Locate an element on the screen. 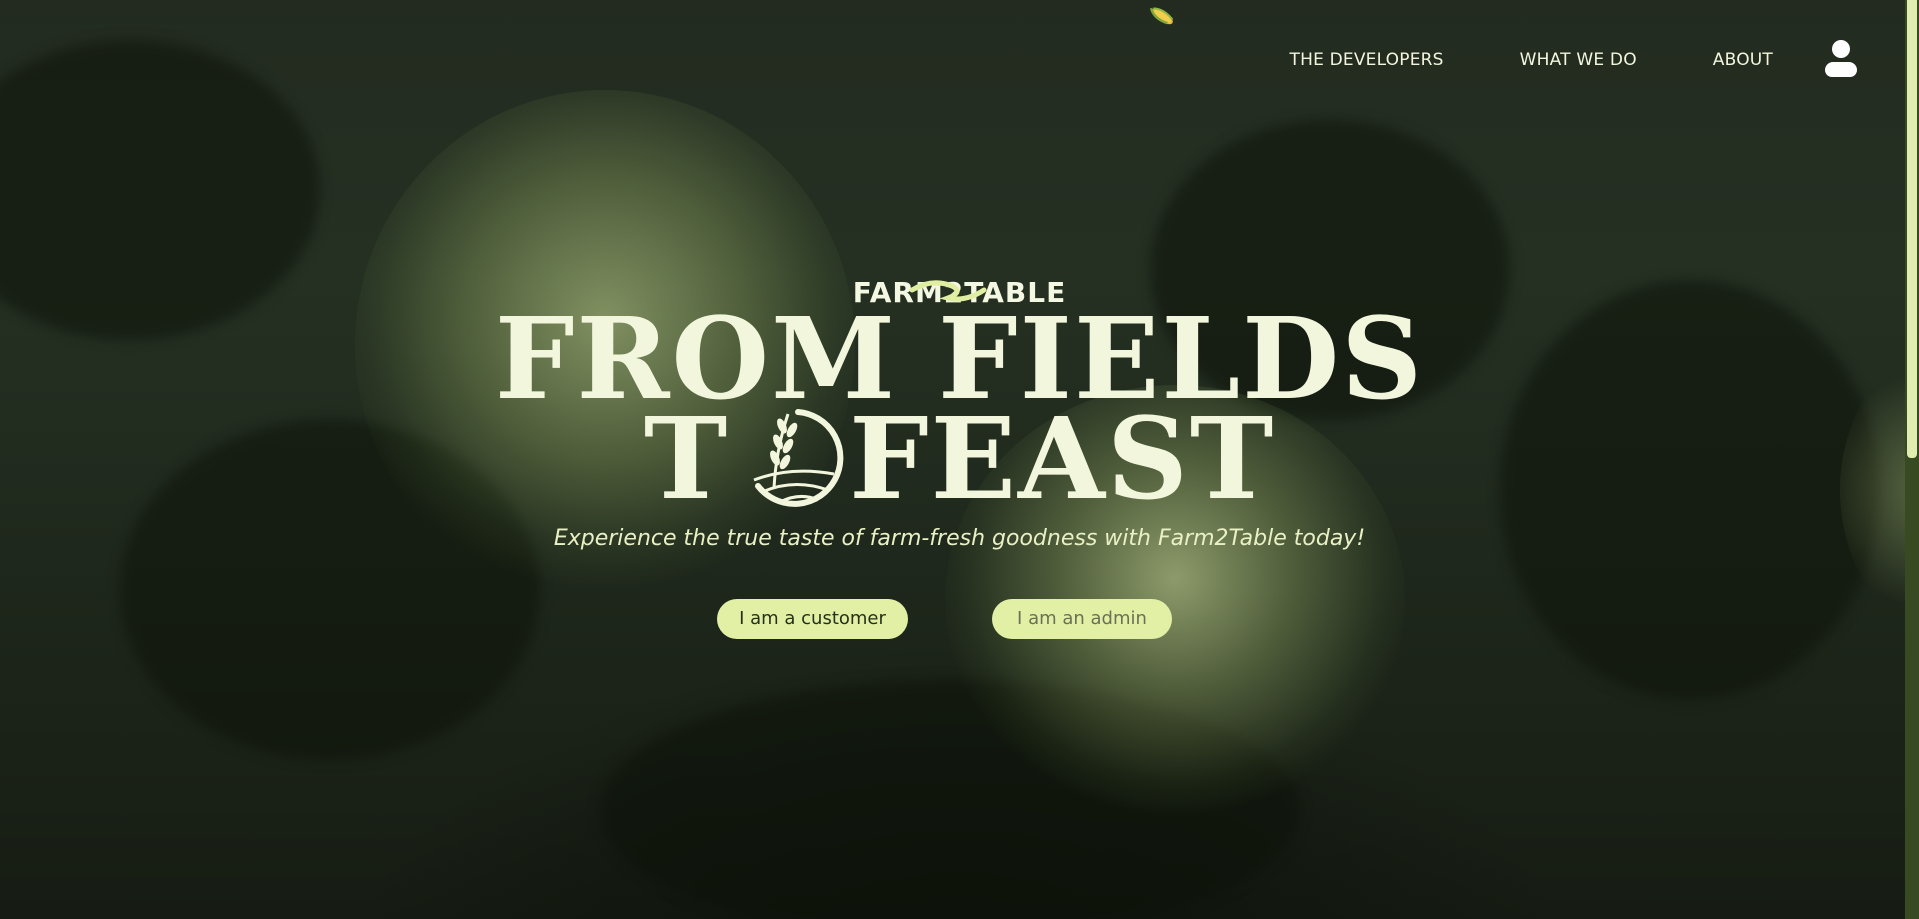 This screenshot has height=919, width=1919. wheat-icon is located at coordinates (798, 458).